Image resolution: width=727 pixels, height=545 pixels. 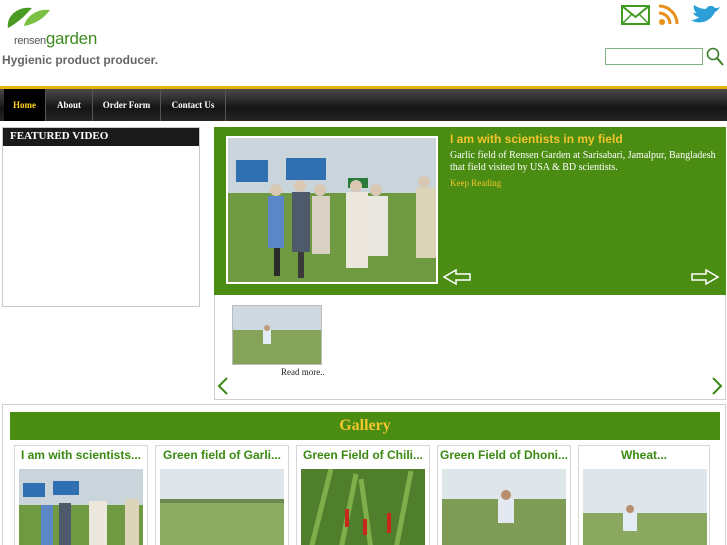 What do you see at coordinates (715, 57) in the screenshot?
I see `search-icon` at bounding box center [715, 57].